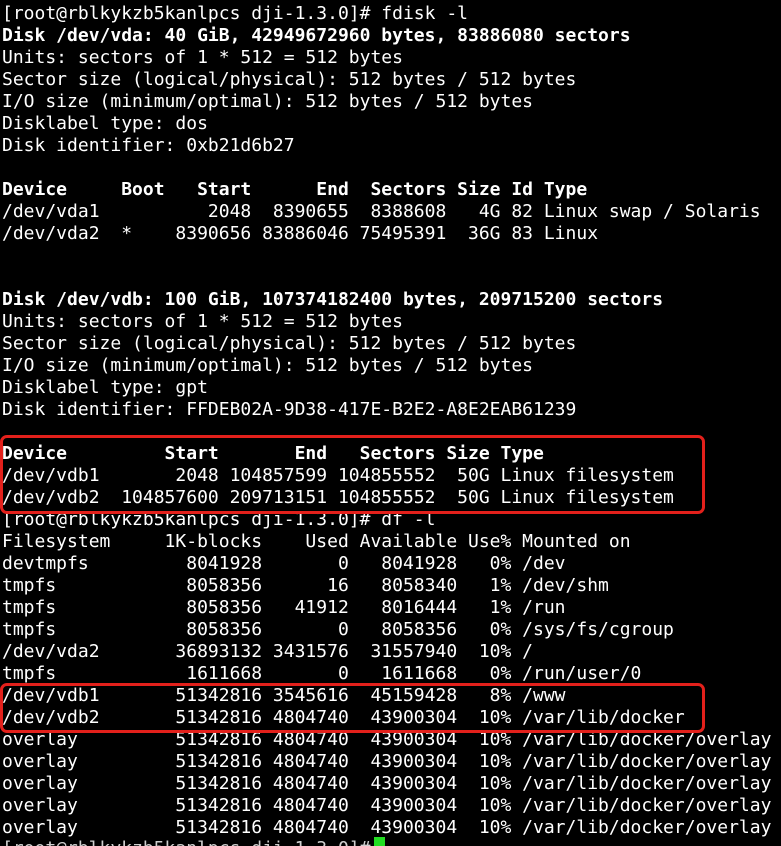  I want to click on terminal-line: tmpfs 8058356 16 8058340 1% /dev/shm, so click(391, 586).